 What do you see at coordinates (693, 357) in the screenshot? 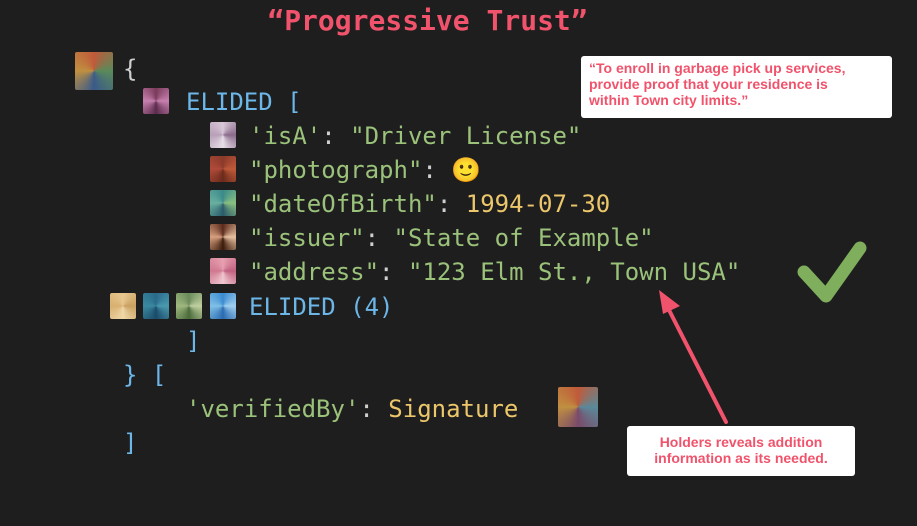
I see `arrow-icon` at bounding box center [693, 357].